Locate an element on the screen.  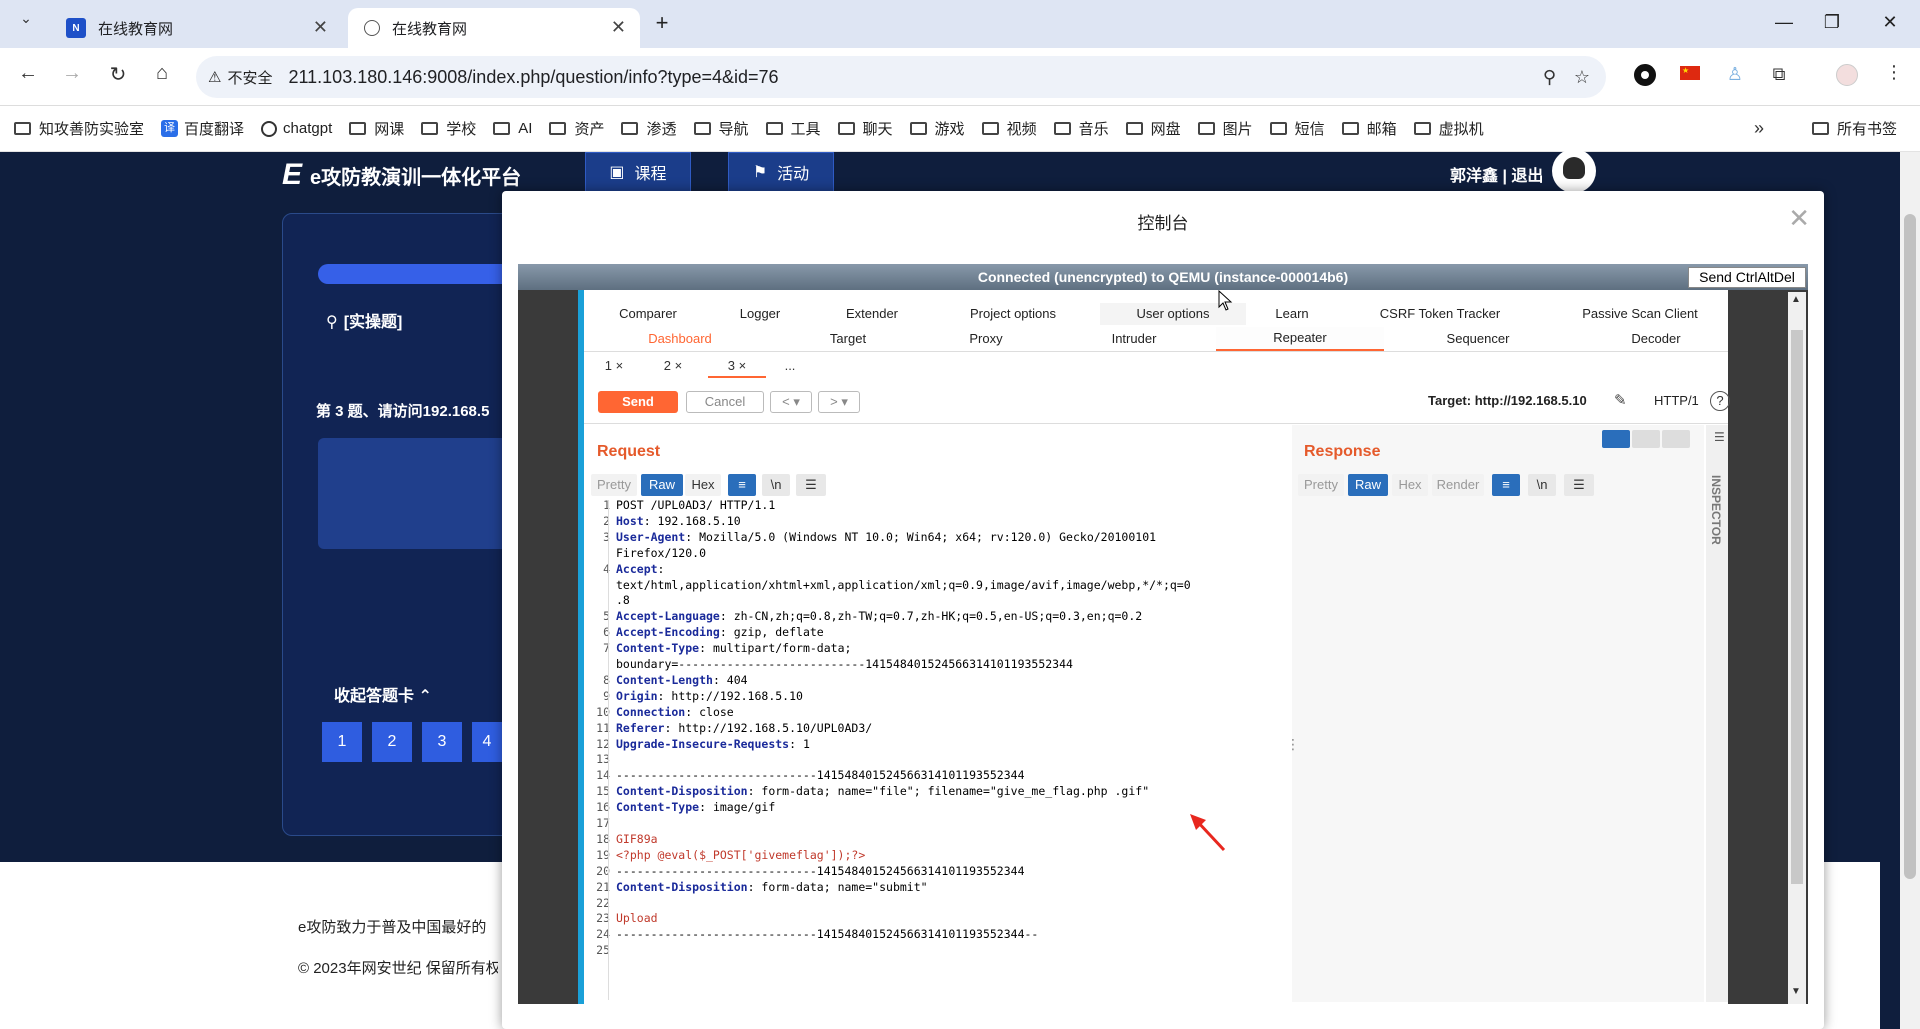
new-tab-icon: + is located at coordinates (662, 23).